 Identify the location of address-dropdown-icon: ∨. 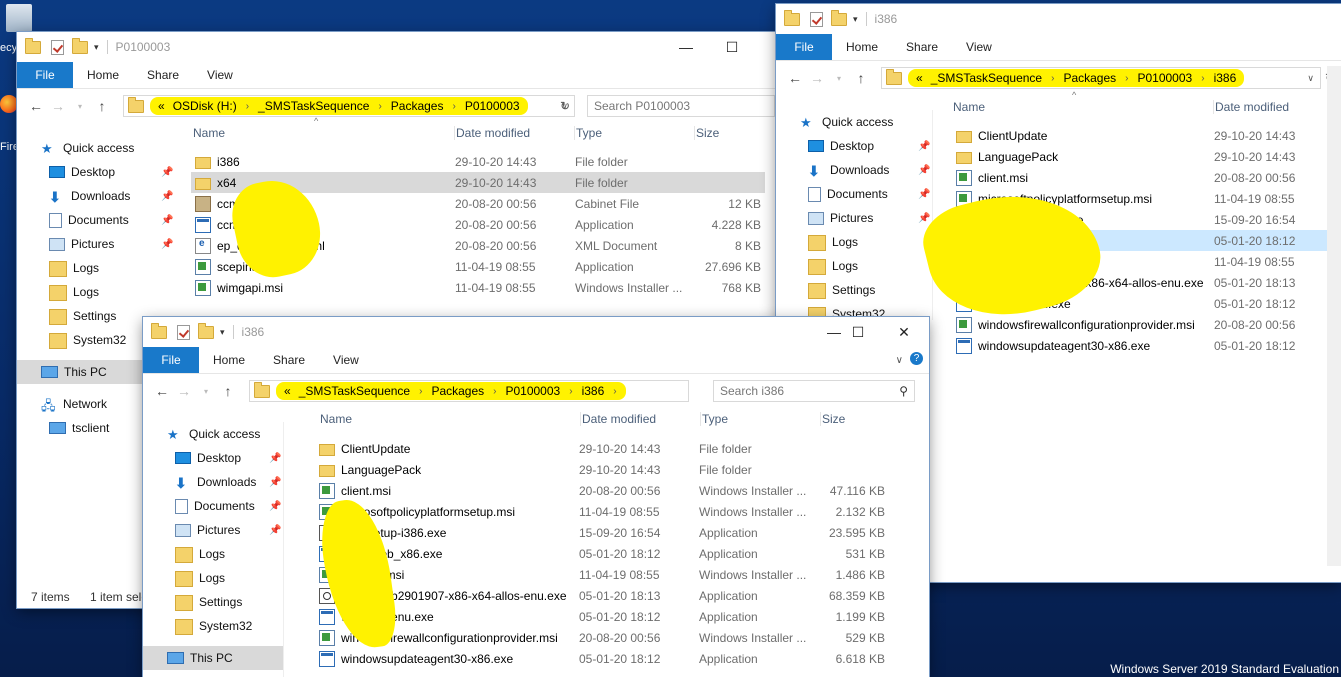
(1310, 78).